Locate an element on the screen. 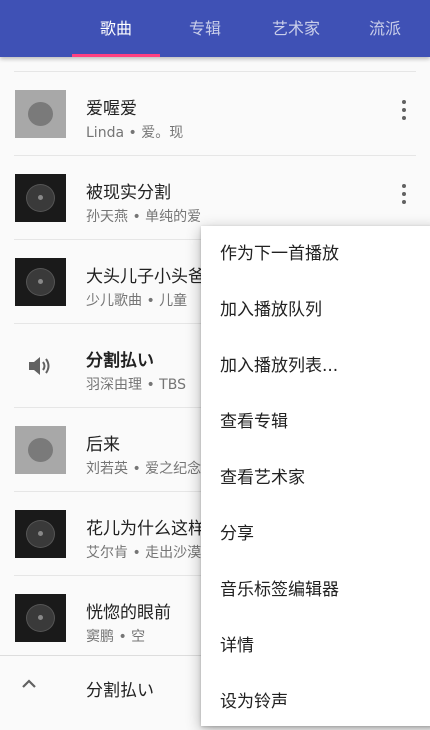 The height and width of the screenshot is (730, 430). active-tab-indicator is located at coordinates (116, 55).